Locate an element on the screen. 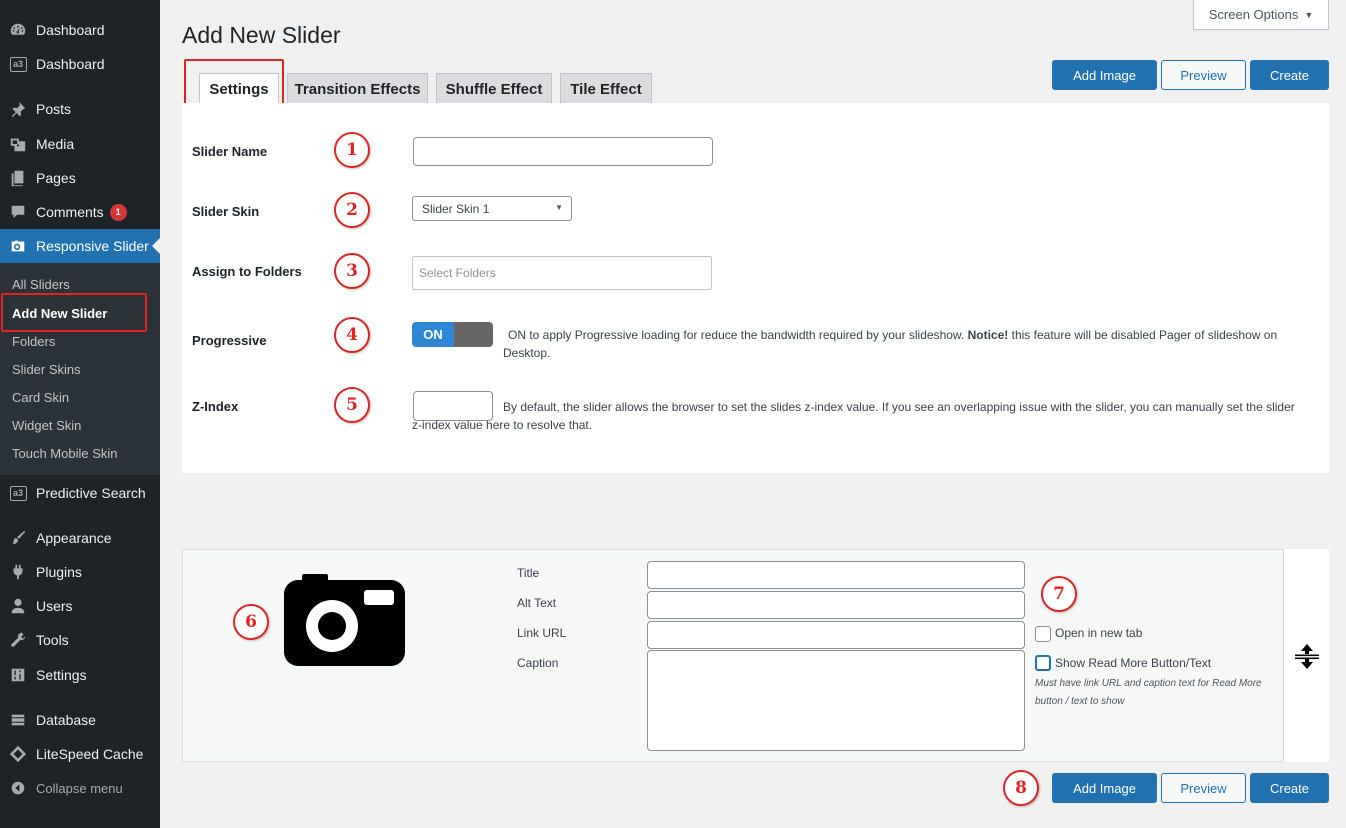 This screenshot has height=828, width=1346. diamond-icon is located at coordinates (18, 754).